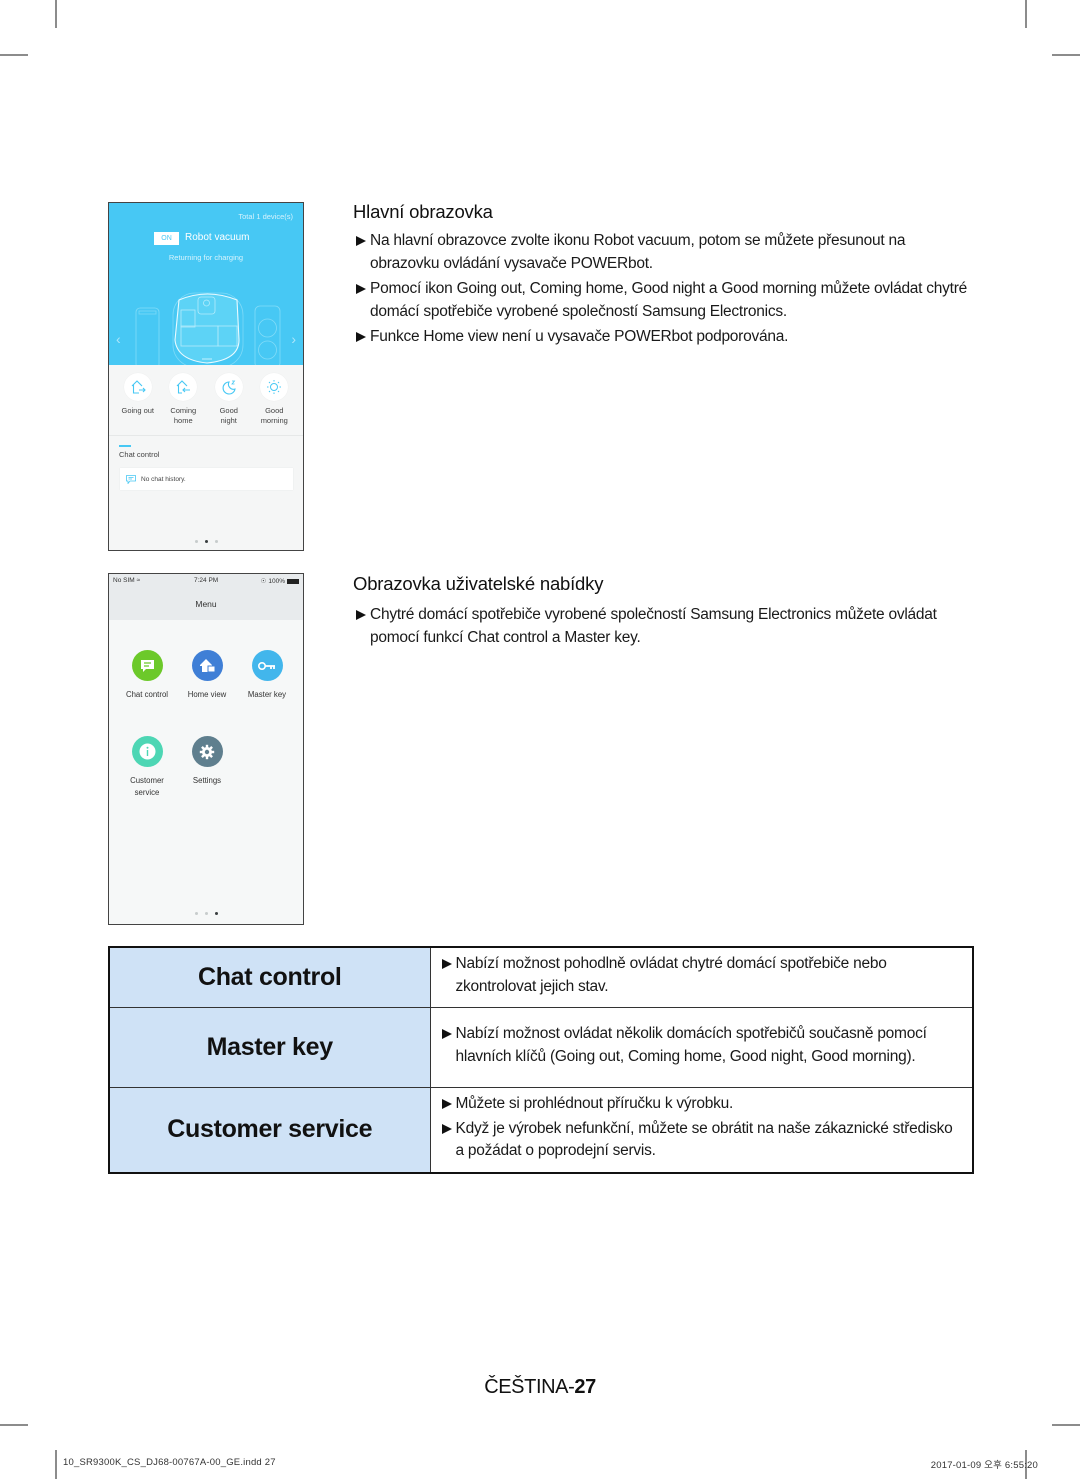 The height and width of the screenshot is (1479, 1080). Describe the element at coordinates (217, 237) in the screenshot. I see `device-name: Robot vacuum` at that location.